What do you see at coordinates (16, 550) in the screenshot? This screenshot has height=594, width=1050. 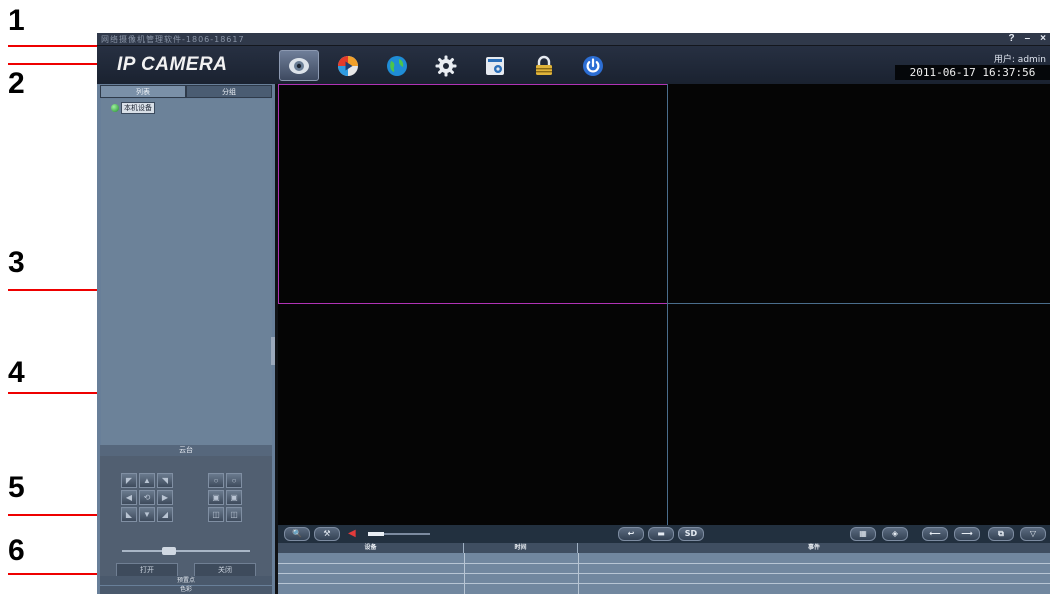 I see `callout-number: 6` at bounding box center [16, 550].